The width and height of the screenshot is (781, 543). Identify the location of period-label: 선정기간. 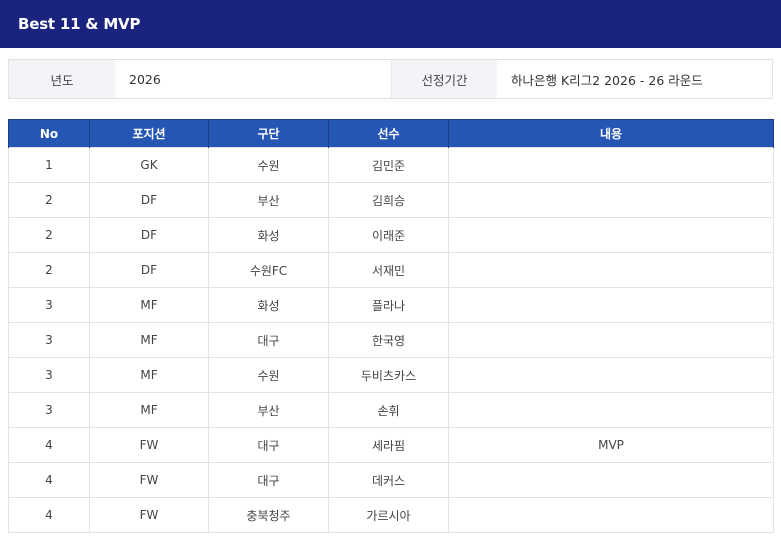
(444, 79).